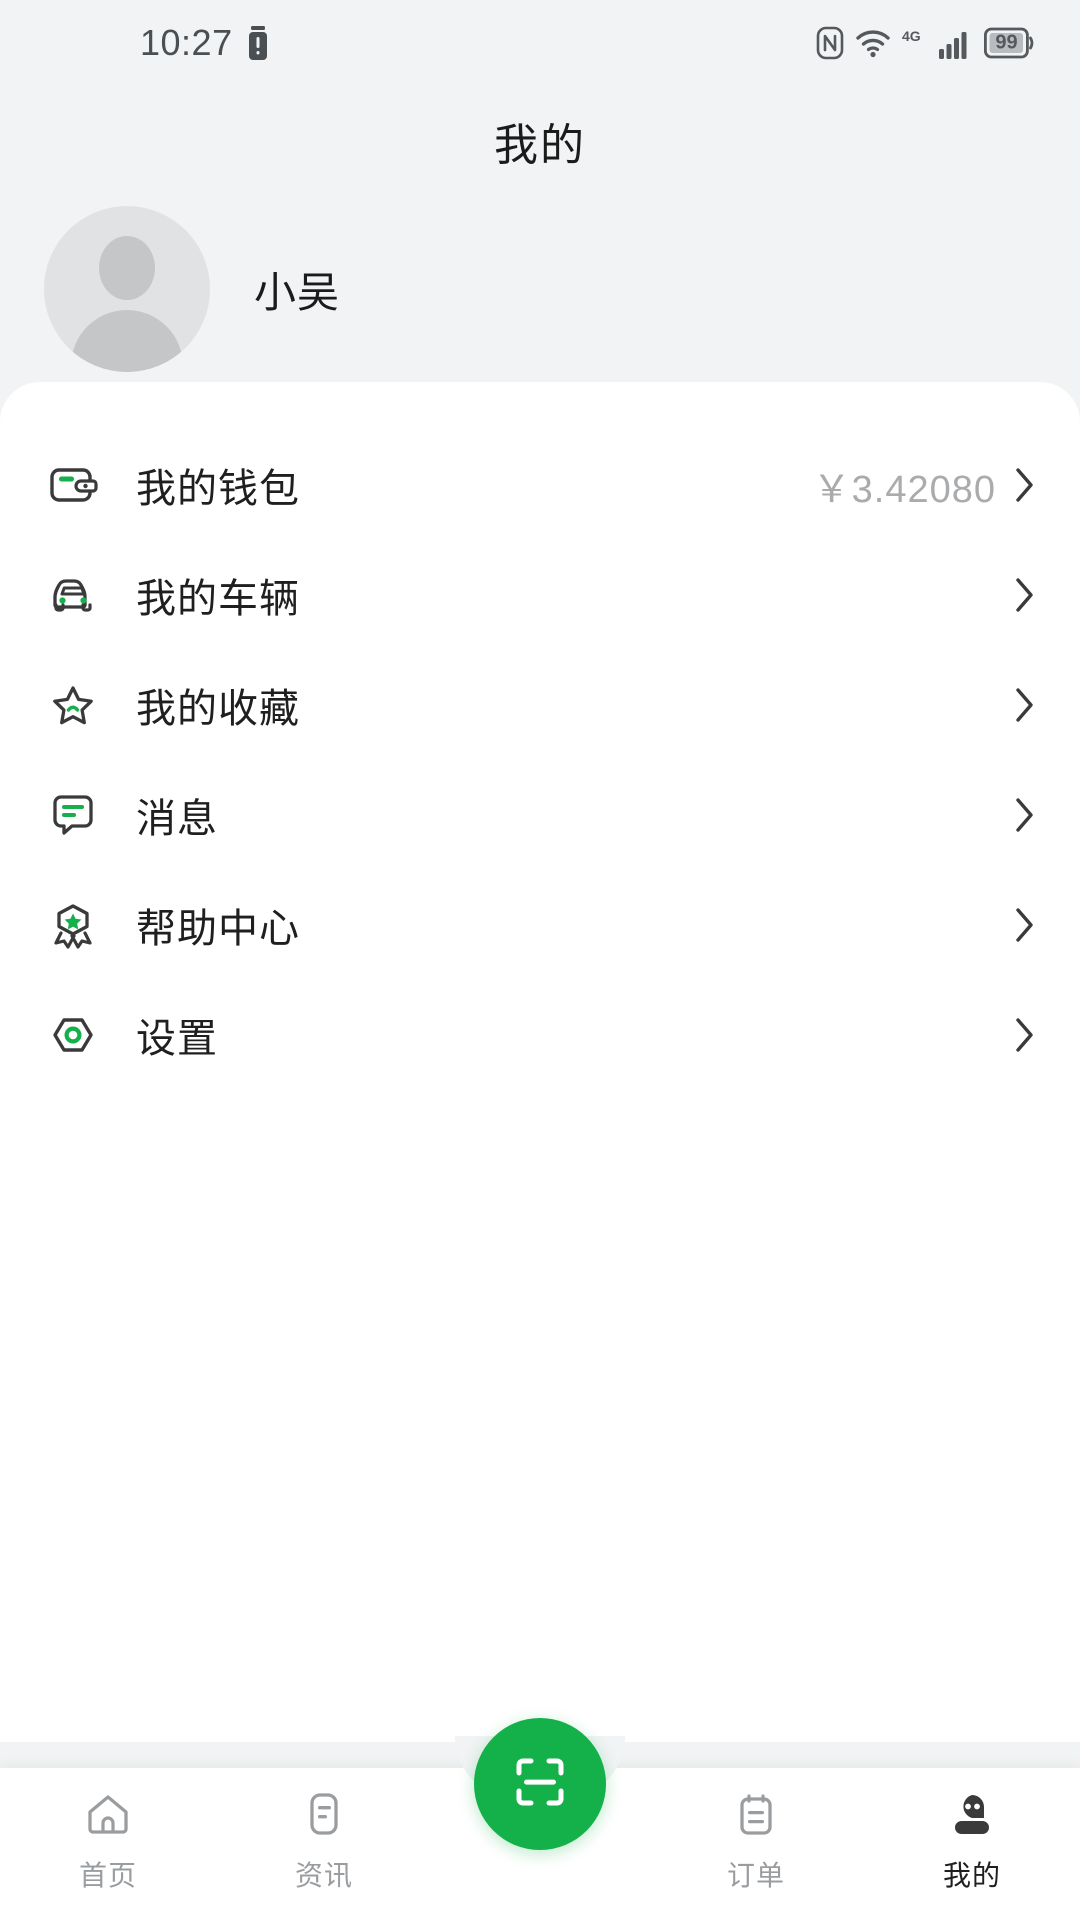 Image resolution: width=1080 pixels, height=1920 pixels. I want to click on tab-label: 订单, so click(755, 1875).